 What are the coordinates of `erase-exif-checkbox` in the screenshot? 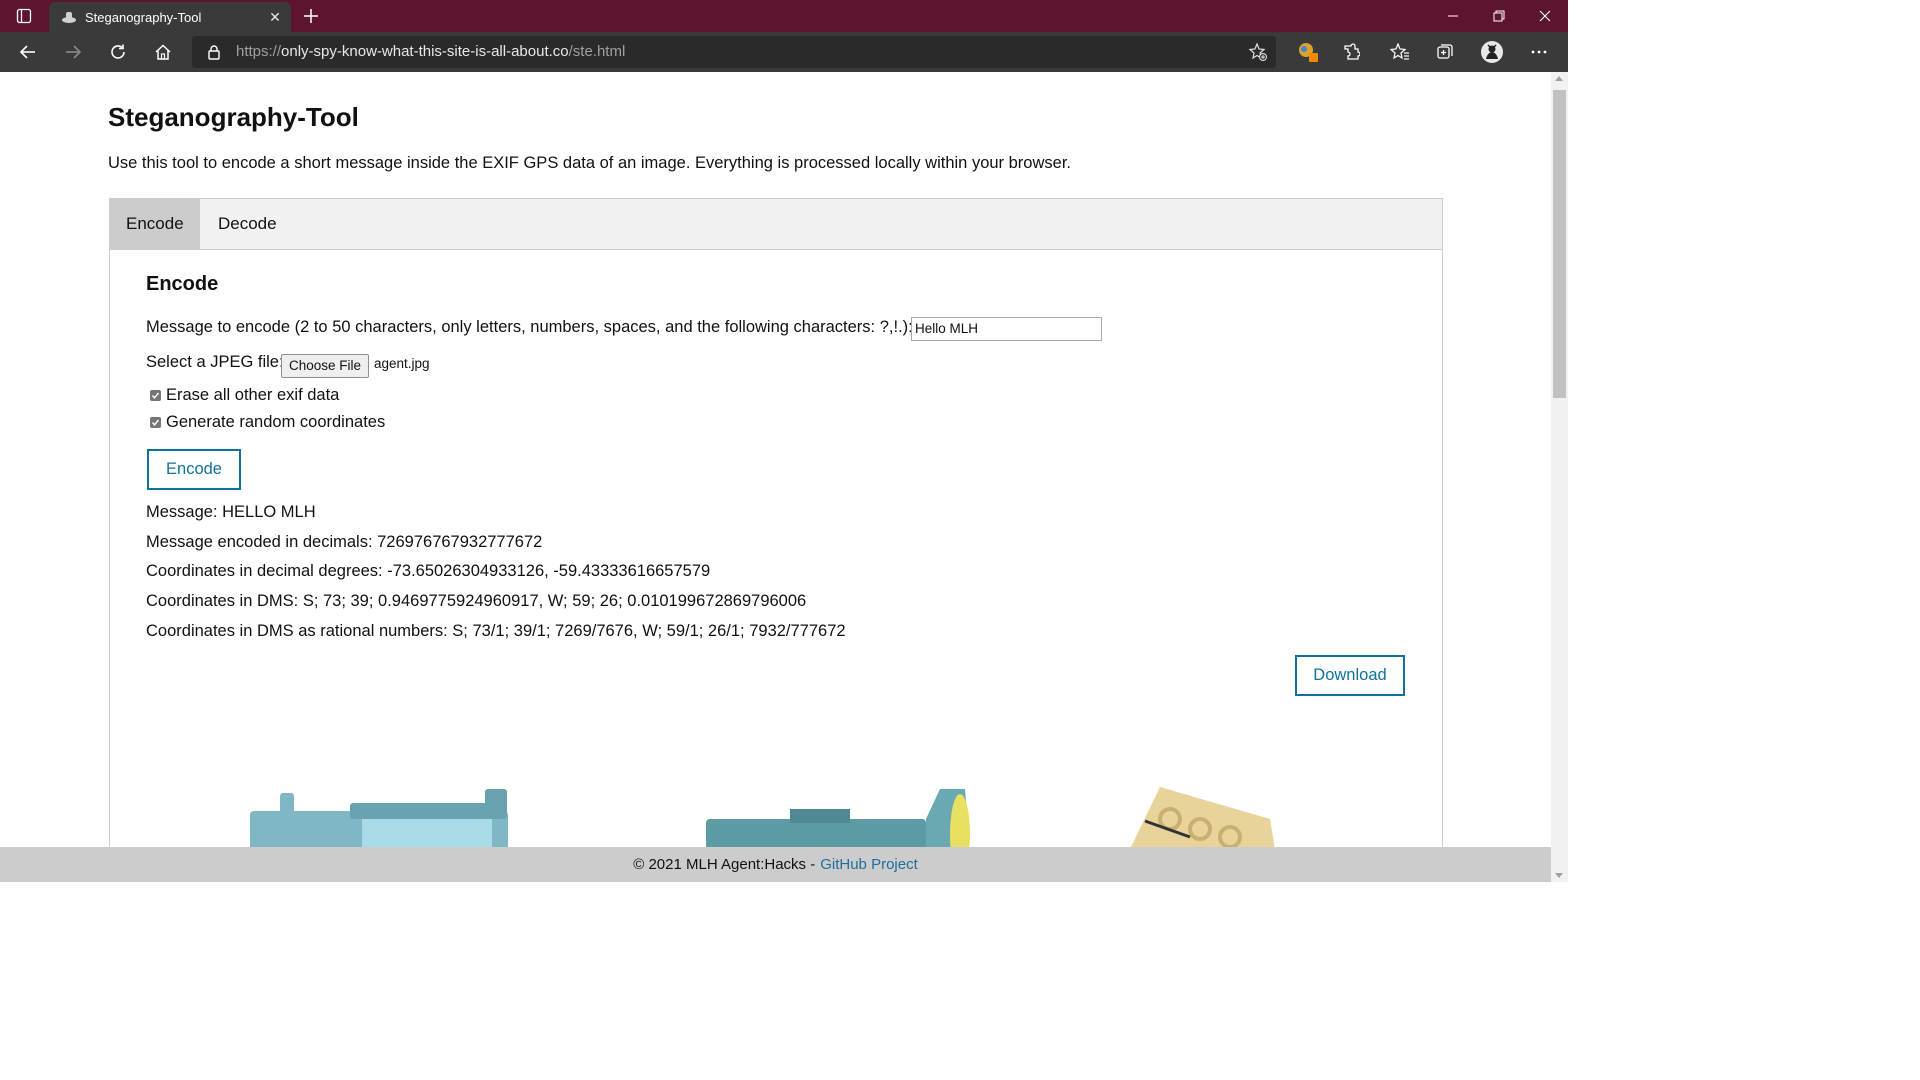 It's located at (155, 395).